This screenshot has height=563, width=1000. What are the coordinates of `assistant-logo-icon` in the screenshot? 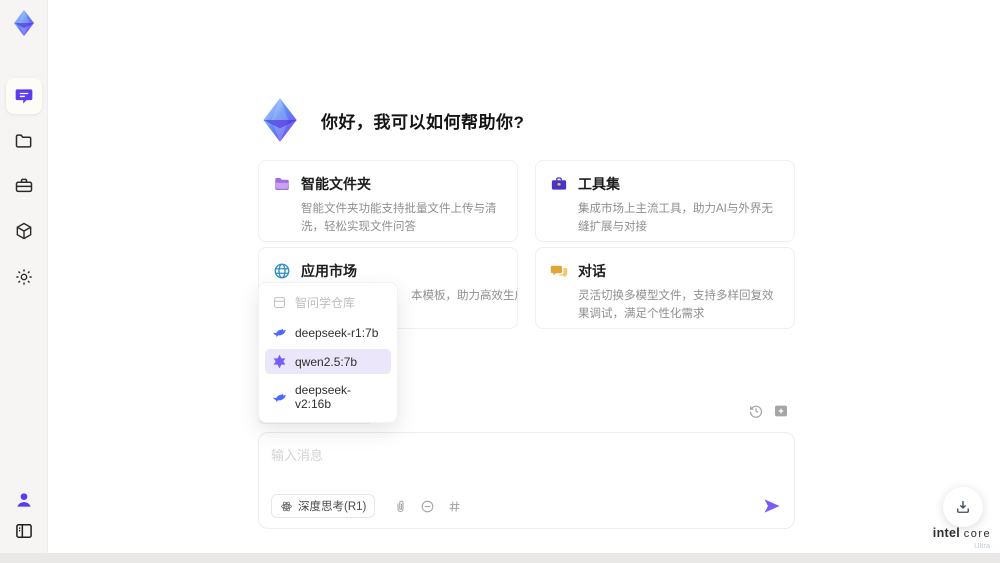 It's located at (280, 120).